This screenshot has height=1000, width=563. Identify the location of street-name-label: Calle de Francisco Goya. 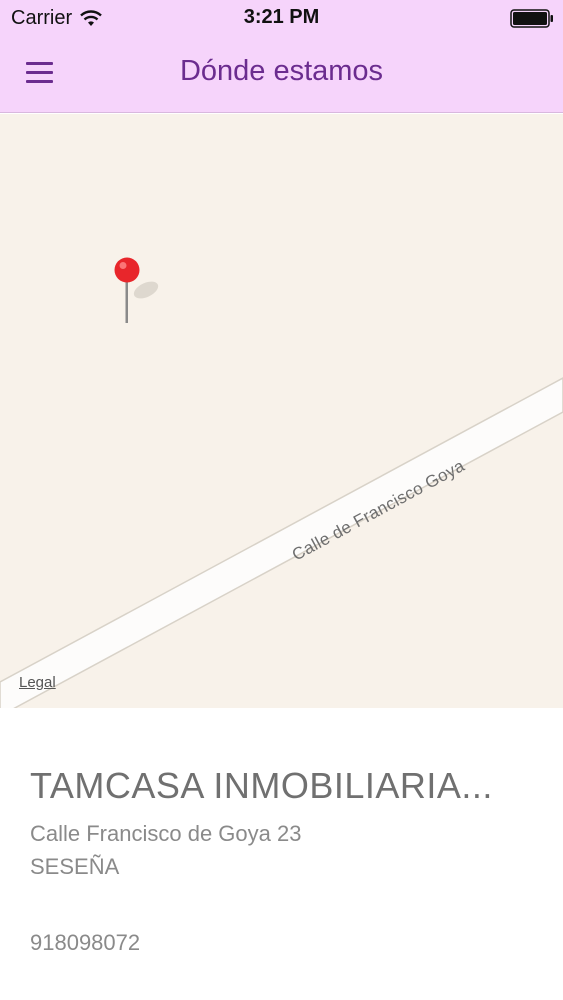
(378, 510).